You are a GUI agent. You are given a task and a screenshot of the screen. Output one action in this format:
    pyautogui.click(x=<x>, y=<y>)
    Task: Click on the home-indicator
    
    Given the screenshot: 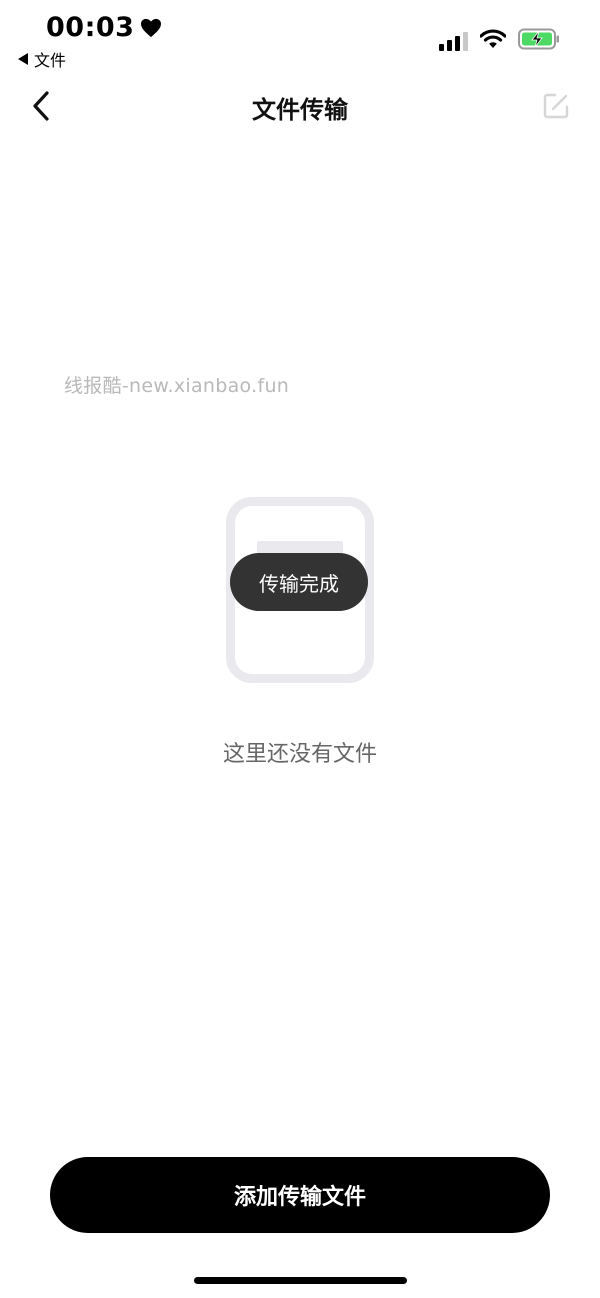 What is the action you would take?
    pyautogui.click(x=300, y=1280)
    